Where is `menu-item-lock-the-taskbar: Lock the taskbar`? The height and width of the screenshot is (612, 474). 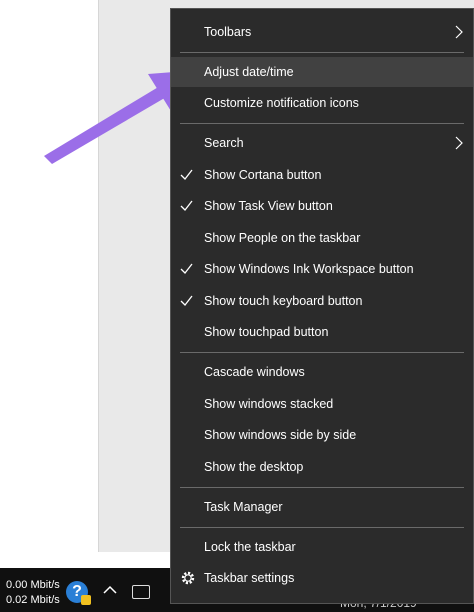
menu-item-lock-the-taskbar: Lock the taskbar is located at coordinates (322, 547).